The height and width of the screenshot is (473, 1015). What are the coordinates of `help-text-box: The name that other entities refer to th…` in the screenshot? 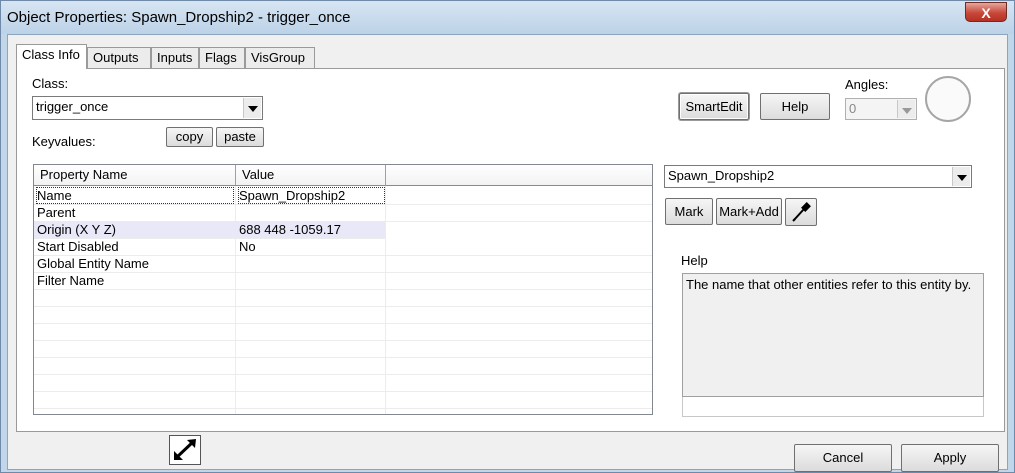 It's located at (833, 335).